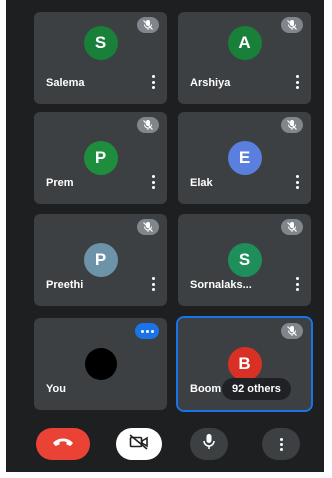 This screenshot has width=332, height=478. I want to click on others-count-badge: 92 others, so click(256, 389).